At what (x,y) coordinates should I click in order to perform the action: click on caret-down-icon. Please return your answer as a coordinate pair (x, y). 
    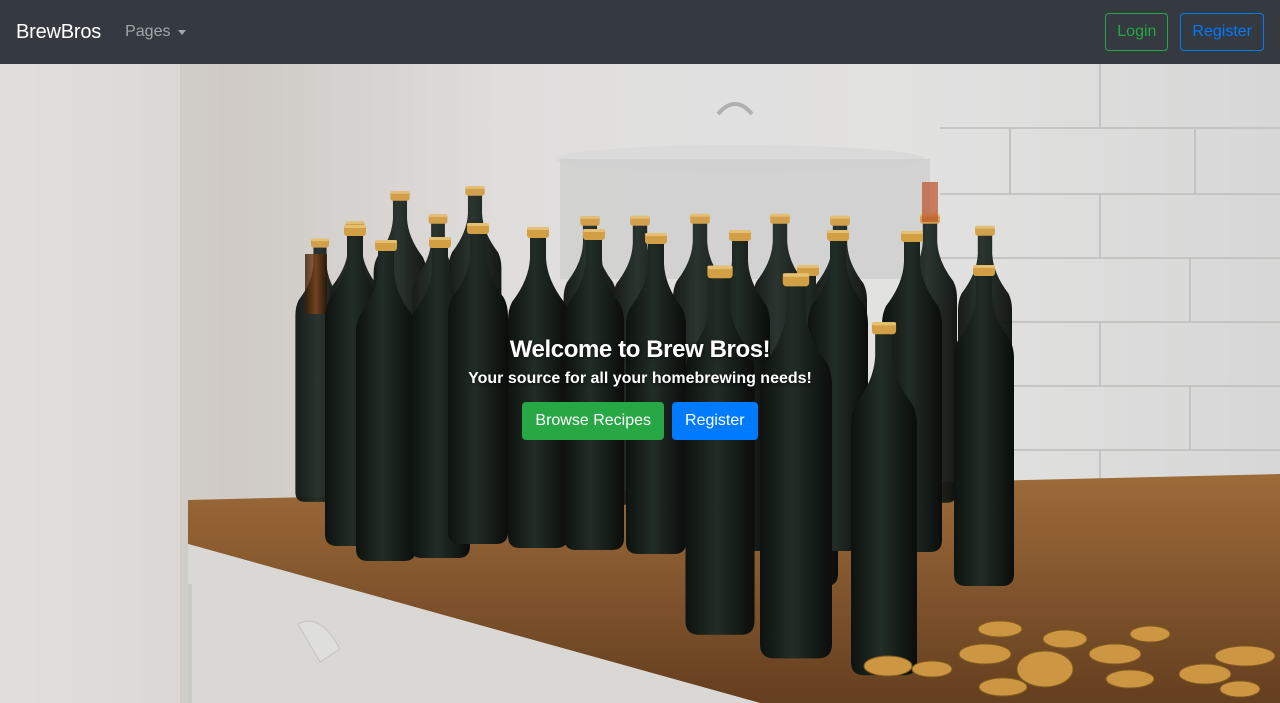
    Looking at the image, I should click on (182, 32).